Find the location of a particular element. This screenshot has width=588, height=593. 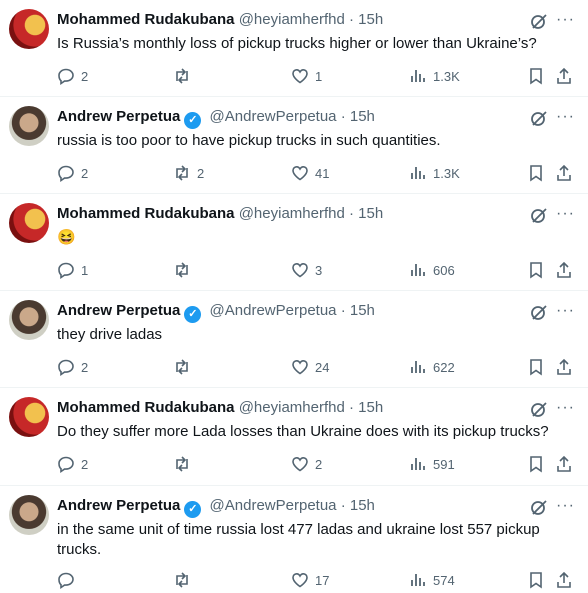

view-count: 606 is located at coordinates (444, 270).